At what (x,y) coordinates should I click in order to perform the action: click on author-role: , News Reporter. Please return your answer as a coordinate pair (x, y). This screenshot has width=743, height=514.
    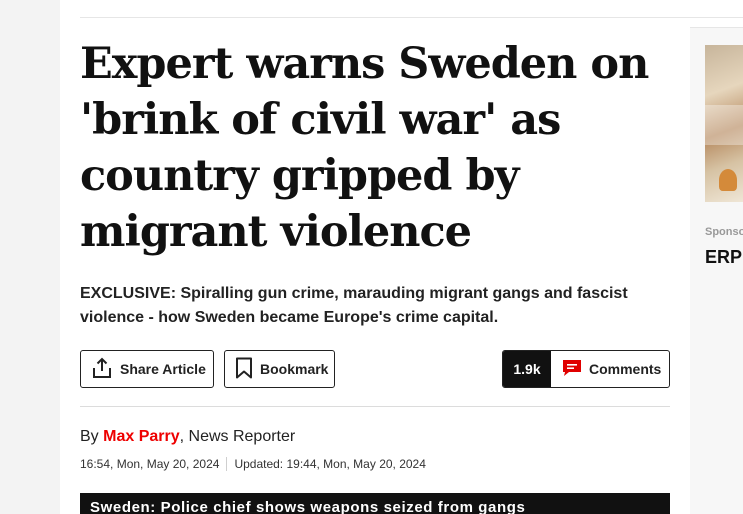
    Looking at the image, I should click on (237, 436).